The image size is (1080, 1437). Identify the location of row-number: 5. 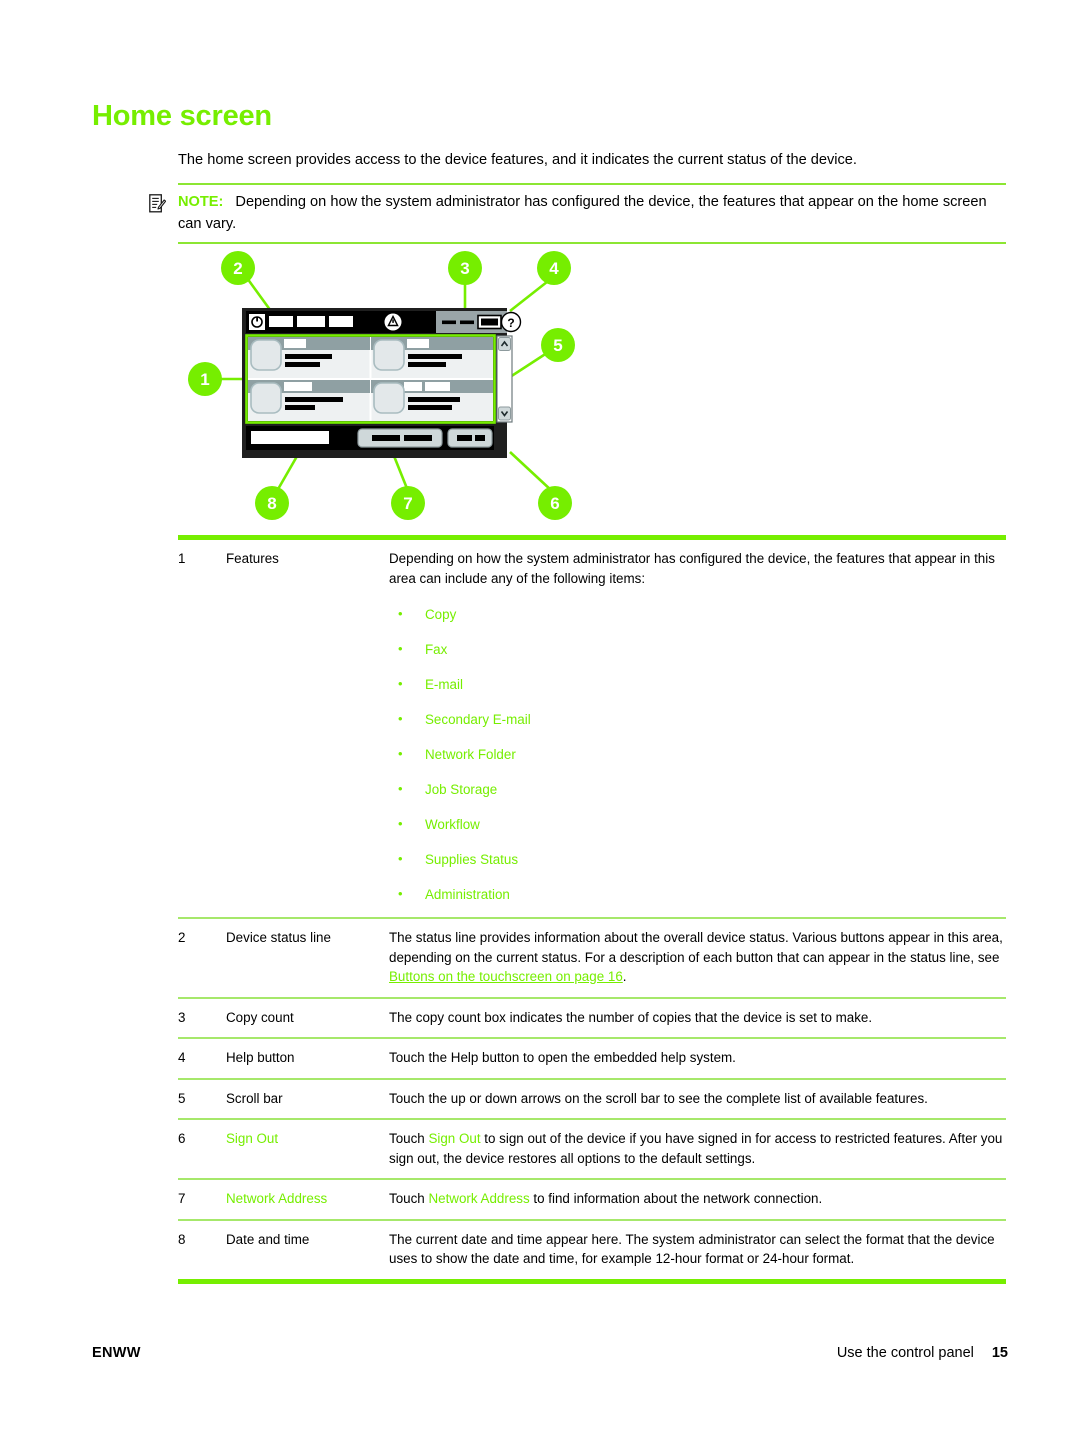
(182, 1098).